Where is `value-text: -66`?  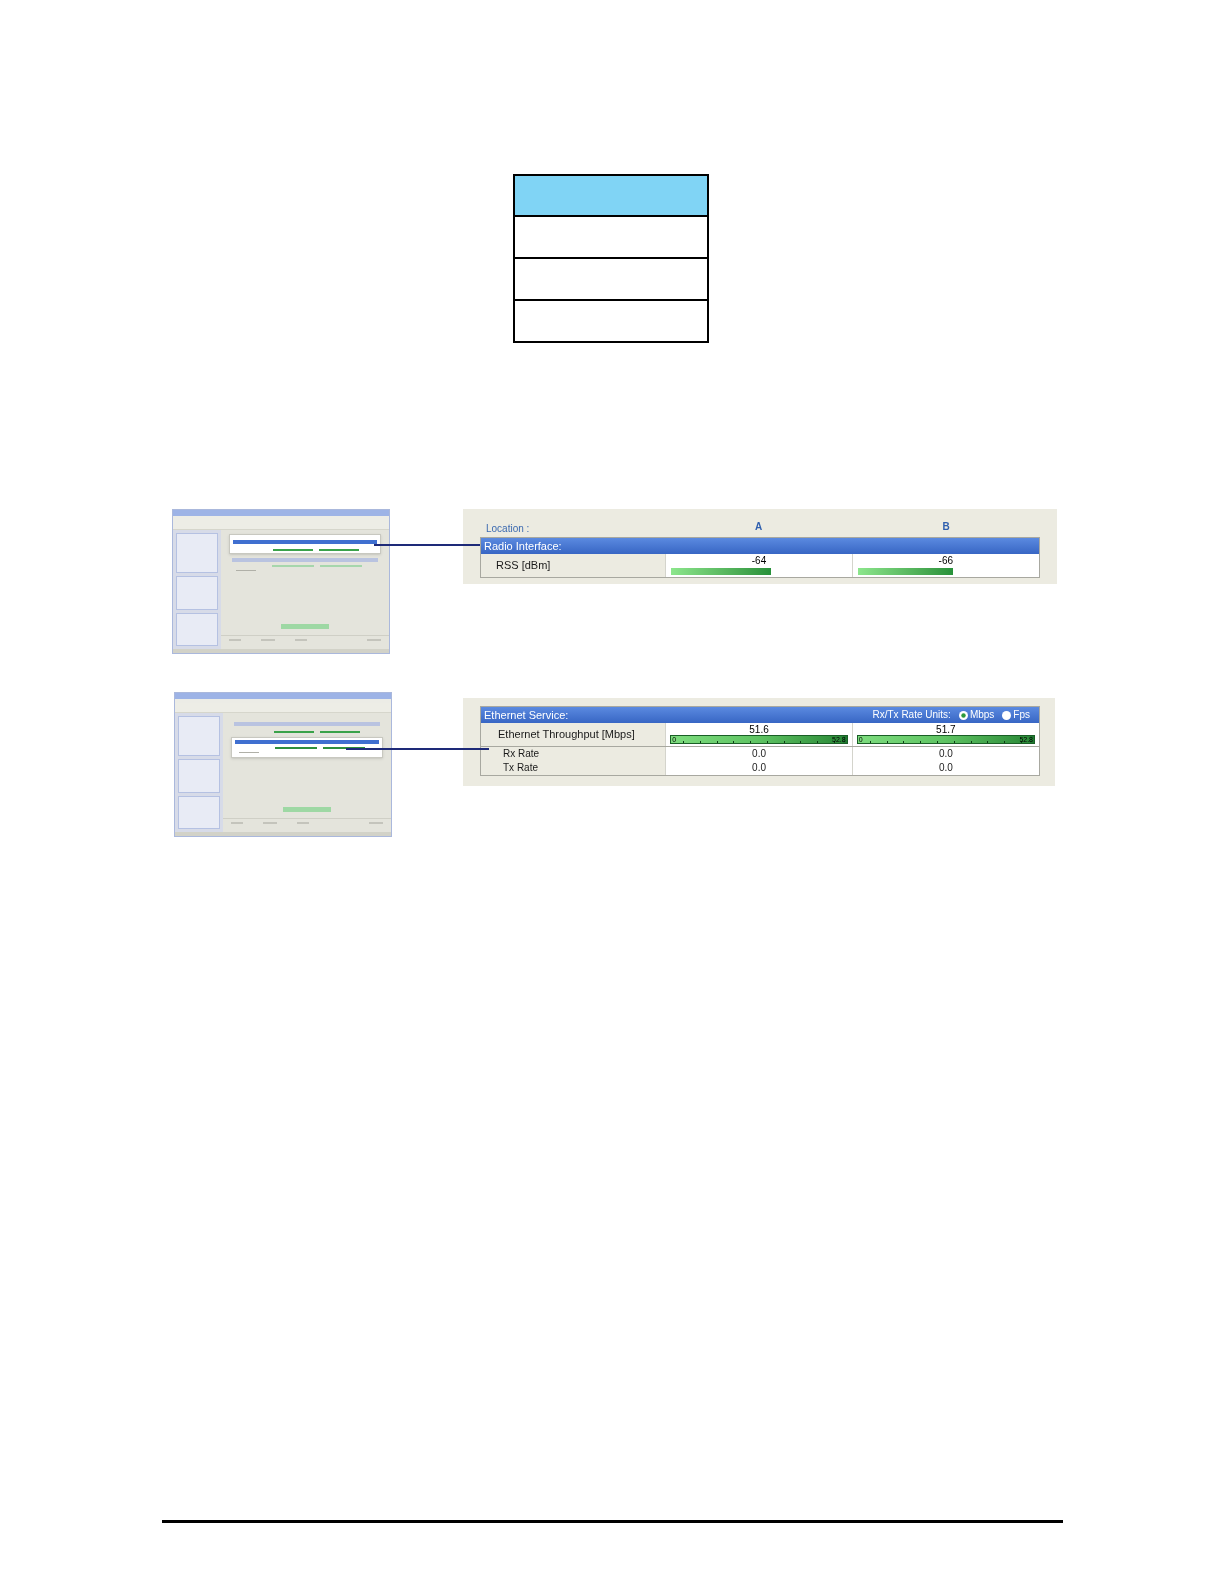 value-text: -66 is located at coordinates (946, 561).